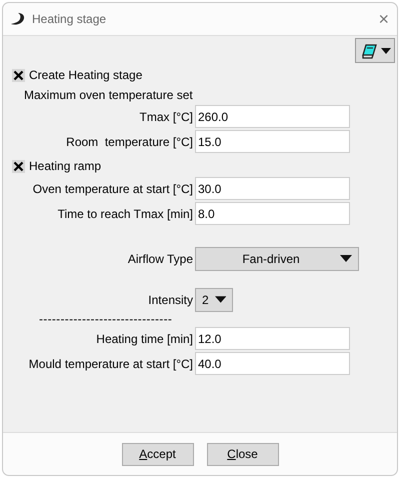 Image resolution: width=400 pixels, height=480 pixels. What do you see at coordinates (125, 213) in the screenshot?
I see `field-label: Time to reach Tmax [min]` at bounding box center [125, 213].